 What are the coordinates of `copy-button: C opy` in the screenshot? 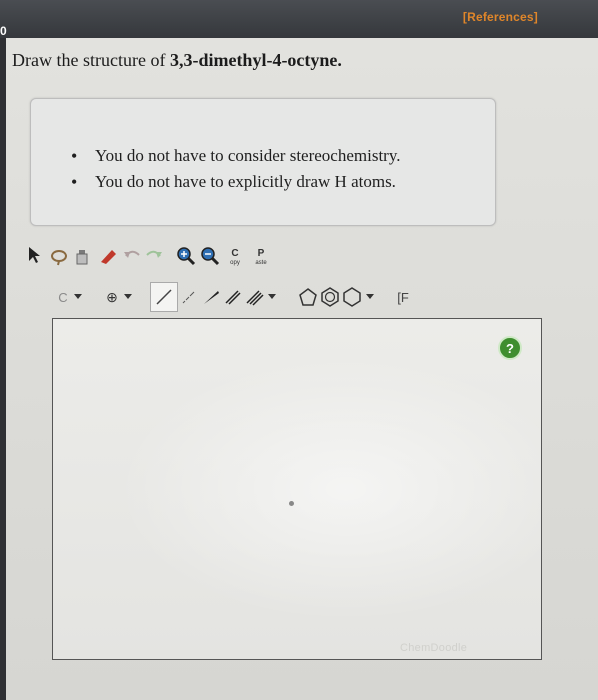 It's located at (235, 258).